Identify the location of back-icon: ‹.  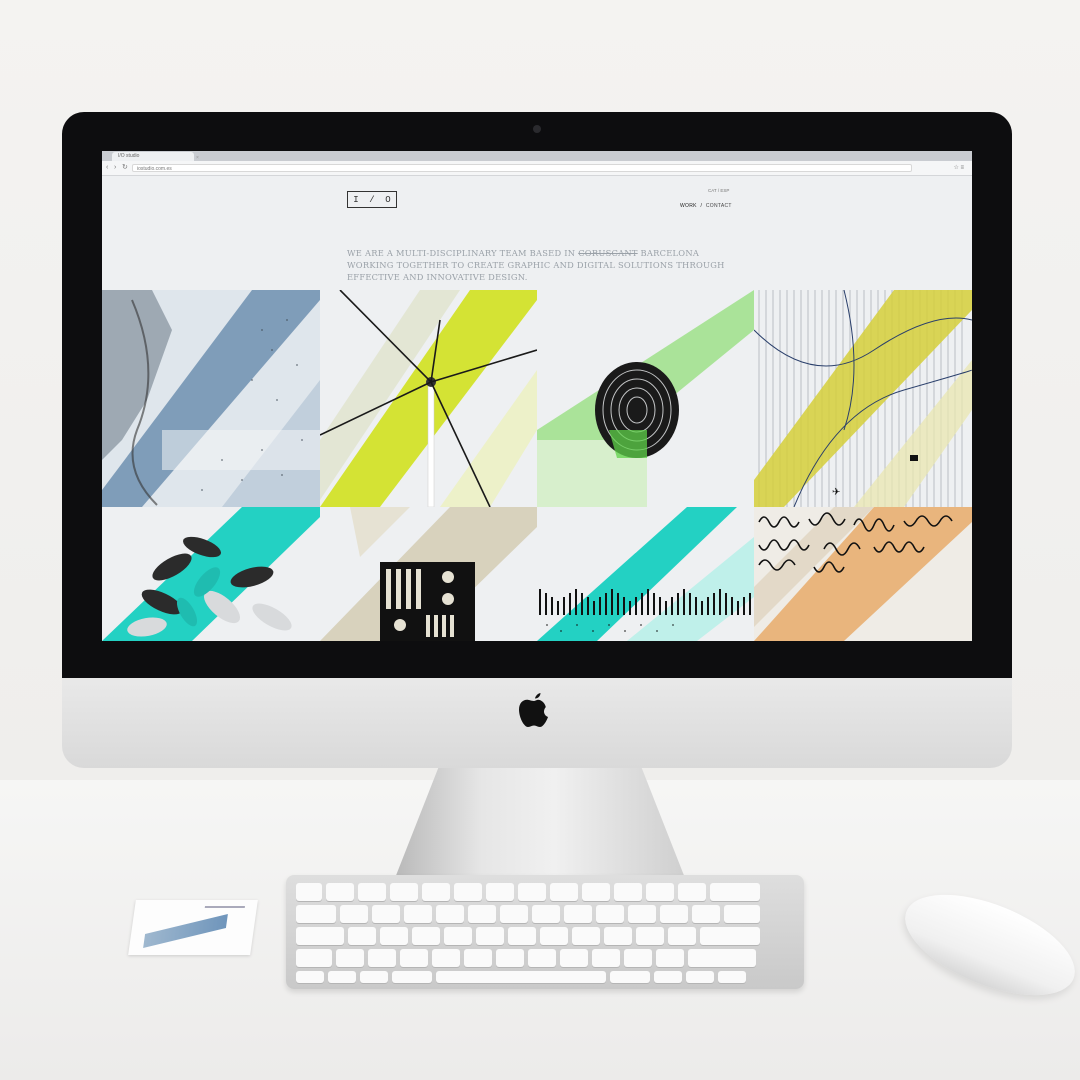
(107, 168).